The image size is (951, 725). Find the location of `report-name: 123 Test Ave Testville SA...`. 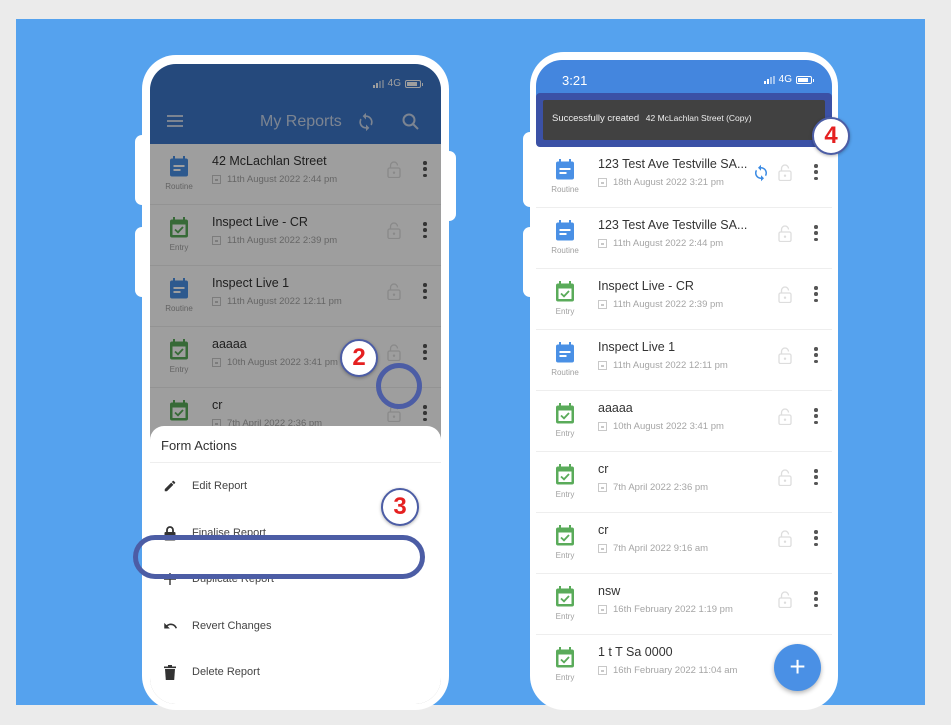

report-name: 123 Test Ave Testville SA... is located at coordinates (673, 225).